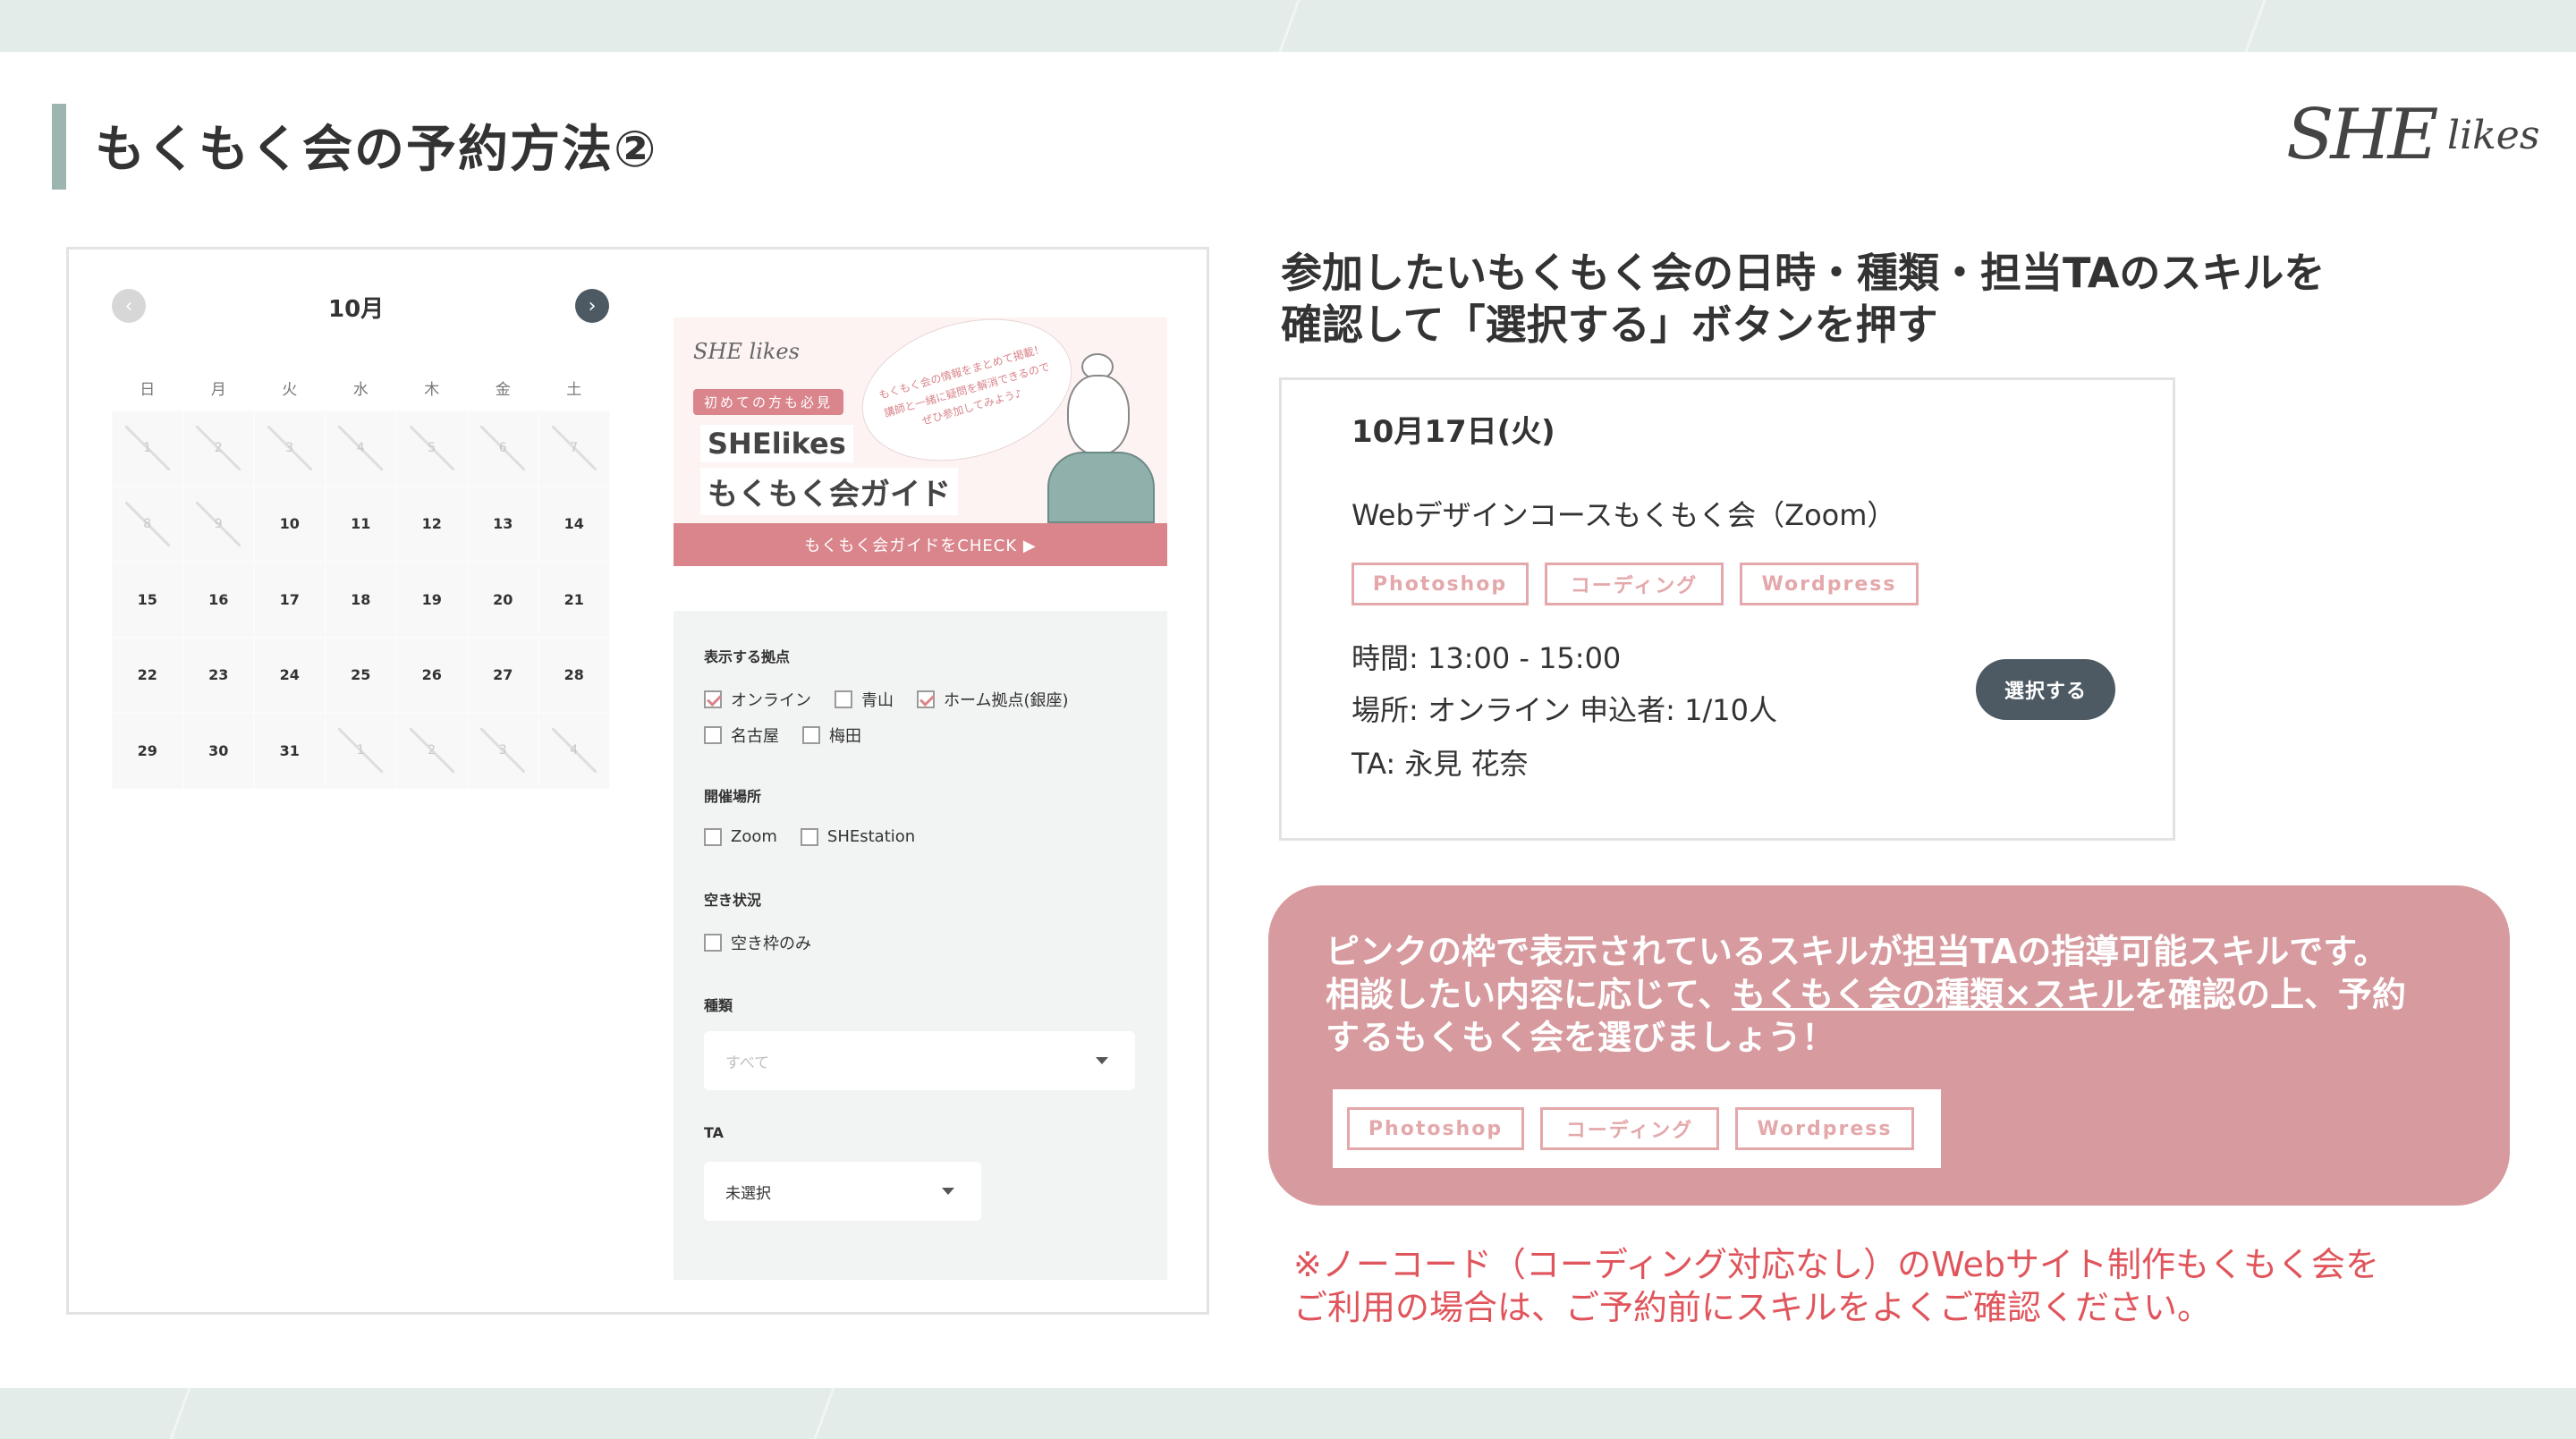 Image resolution: width=2576 pixels, height=1439 pixels. I want to click on illustration-body, so click(1101, 488).